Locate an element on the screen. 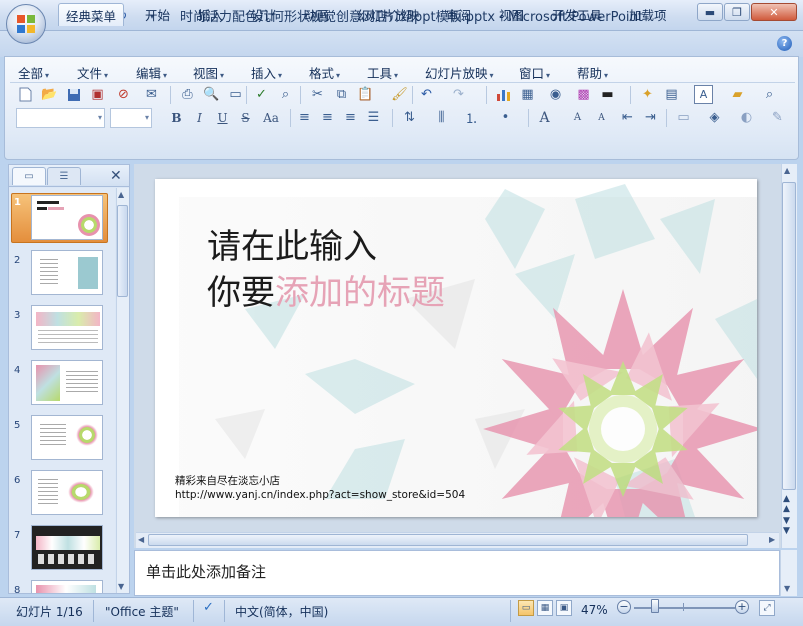  print-icon: ⎙ is located at coordinates (187, 94).